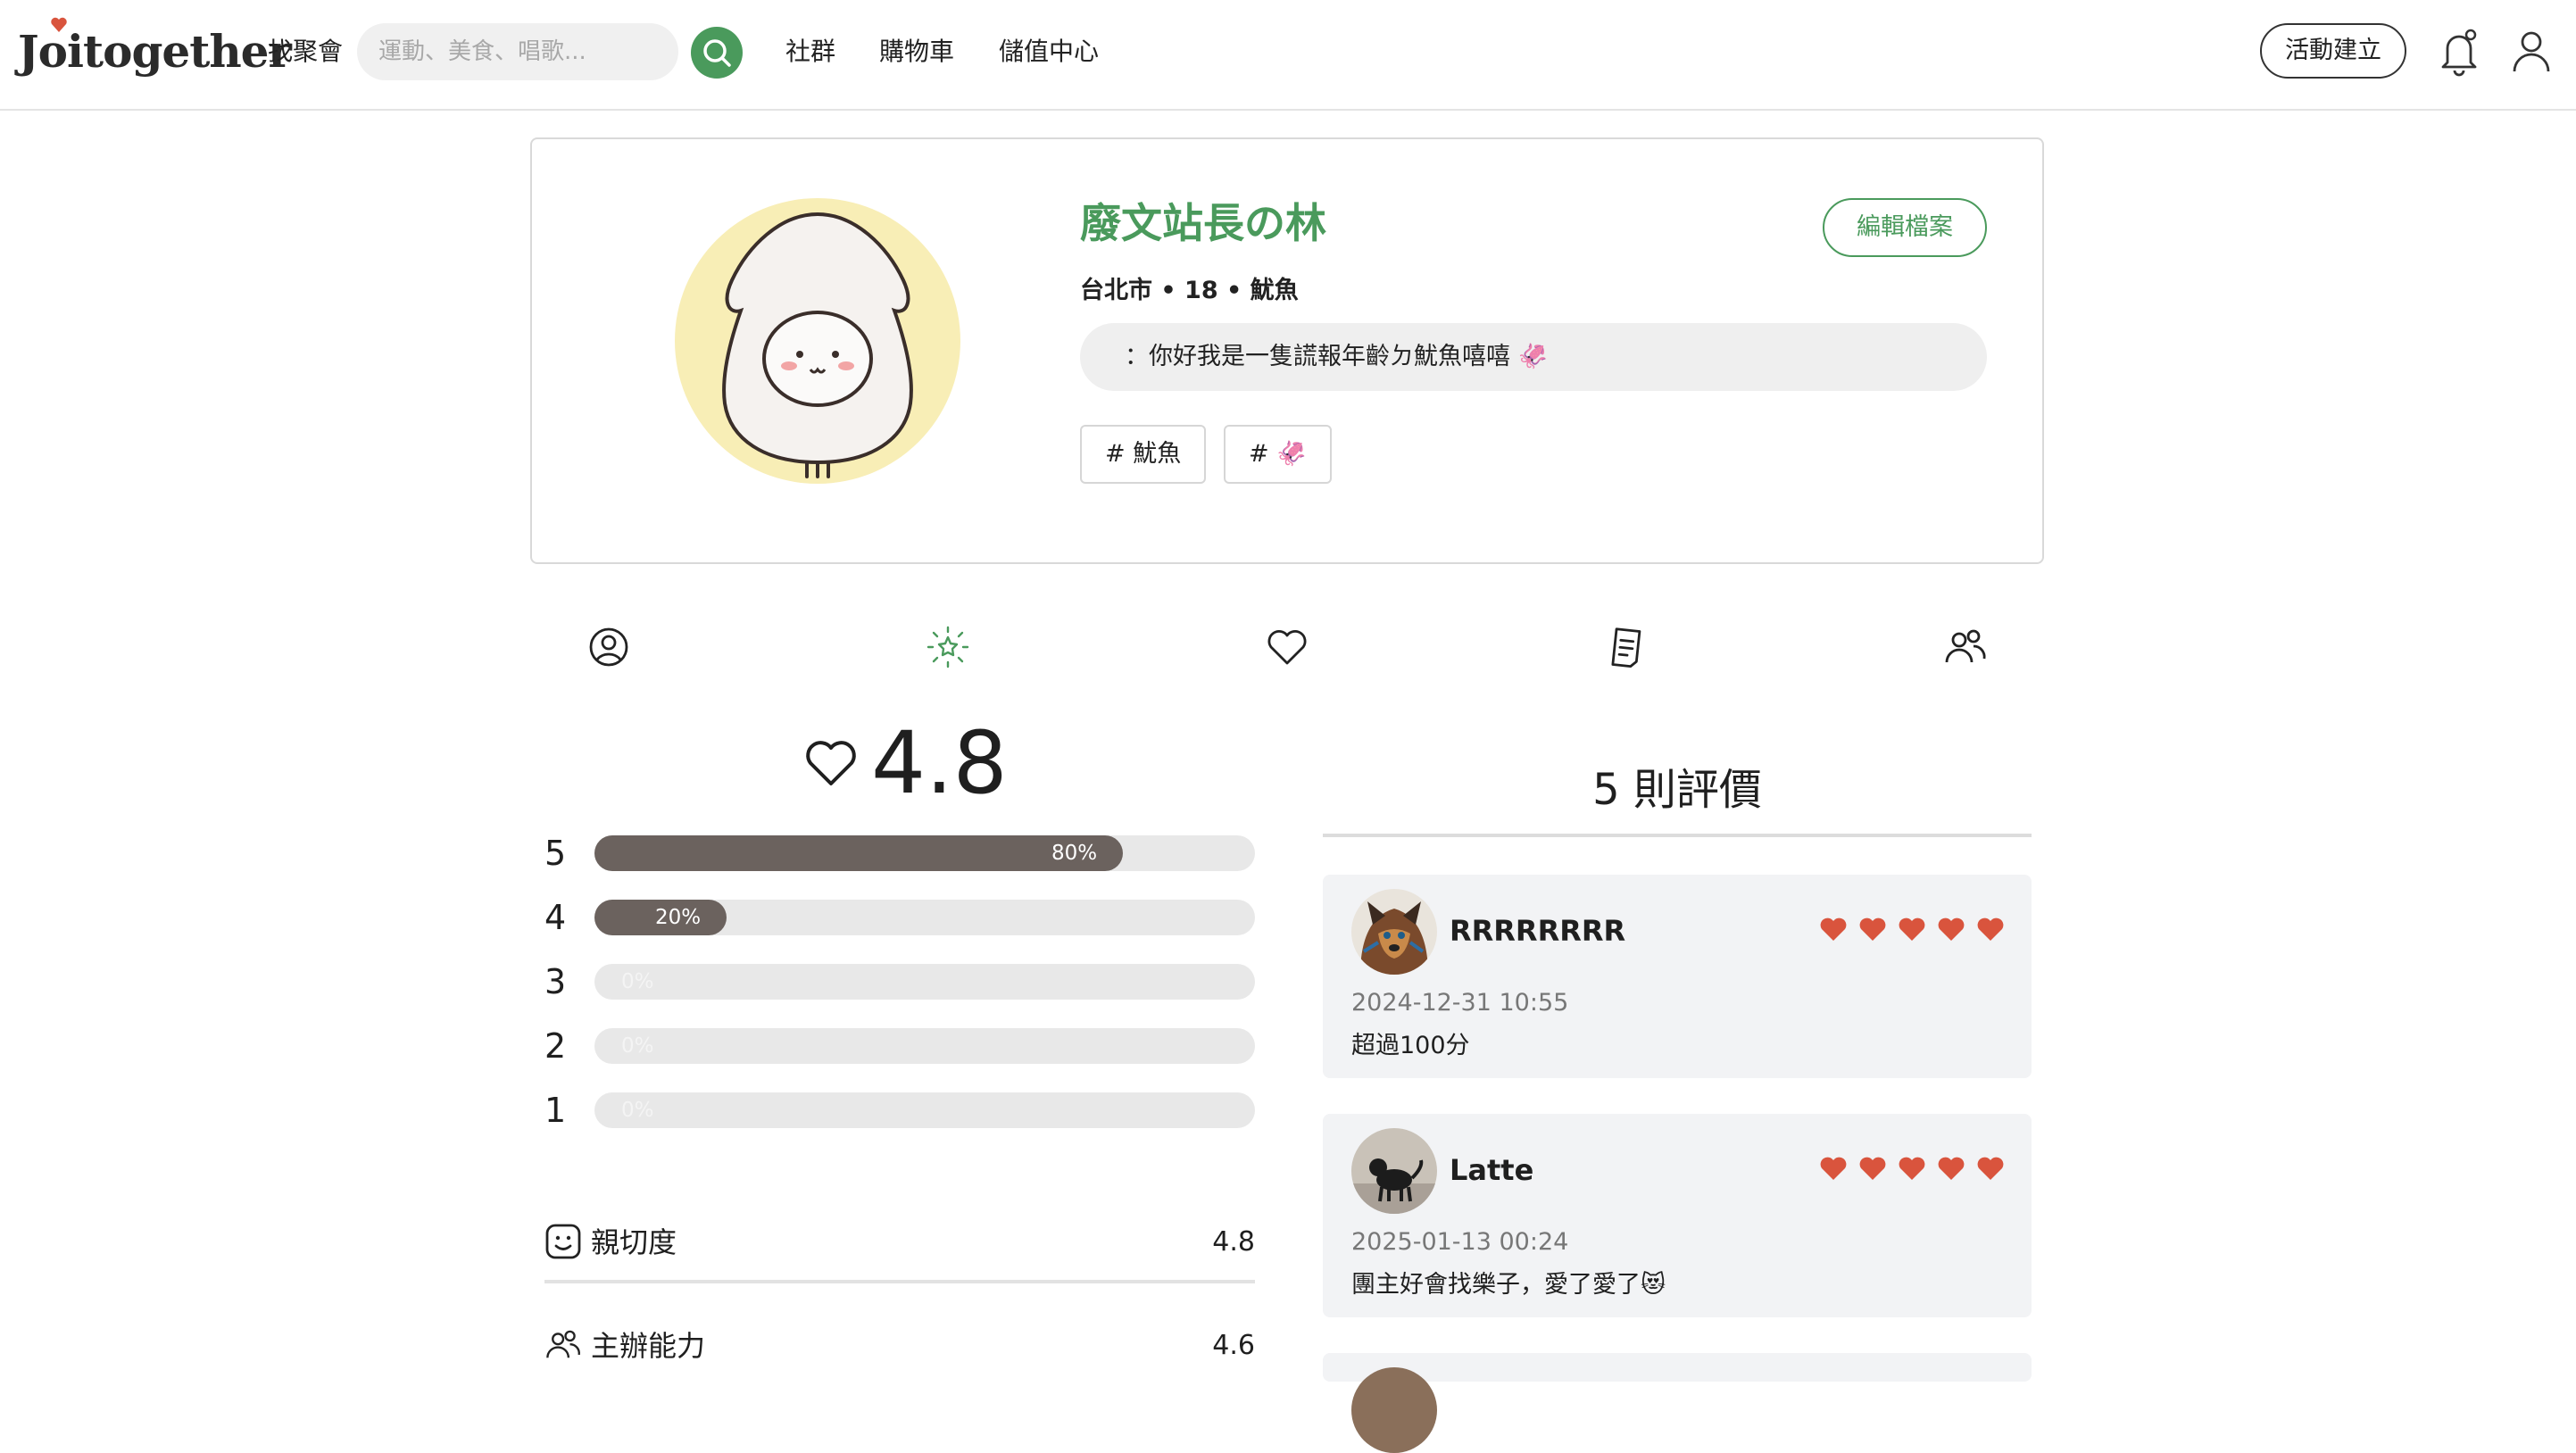  Describe the element at coordinates (556, 1046) in the screenshot. I see `rating-bar-star: 2` at that location.